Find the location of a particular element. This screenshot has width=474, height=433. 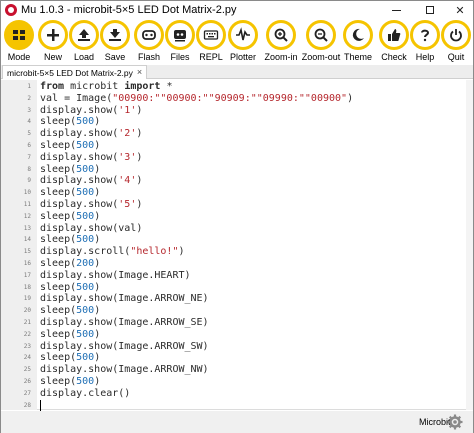

code-line: from microbit import * is located at coordinates (106, 87).